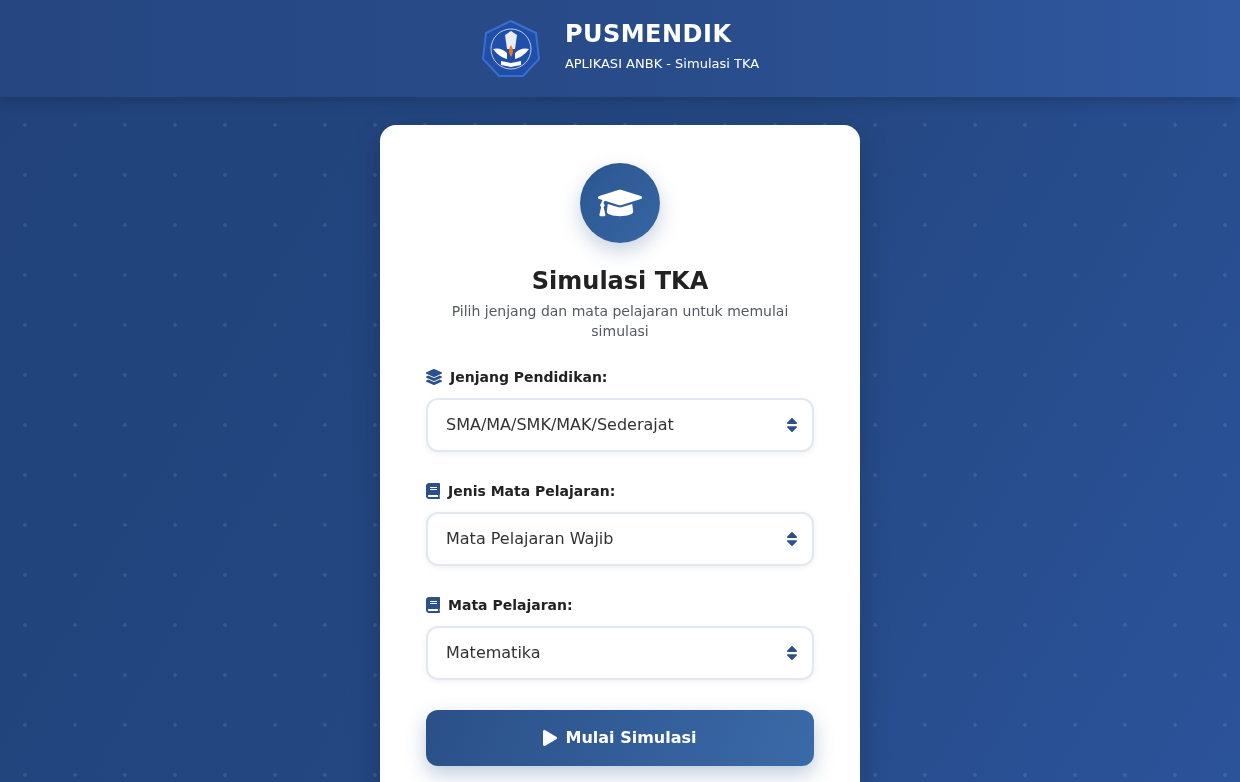 The width and height of the screenshot is (1240, 782). I want to click on app-subtitle: APLIKASI ANBK - Simulasi TKA, so click(662, 63).